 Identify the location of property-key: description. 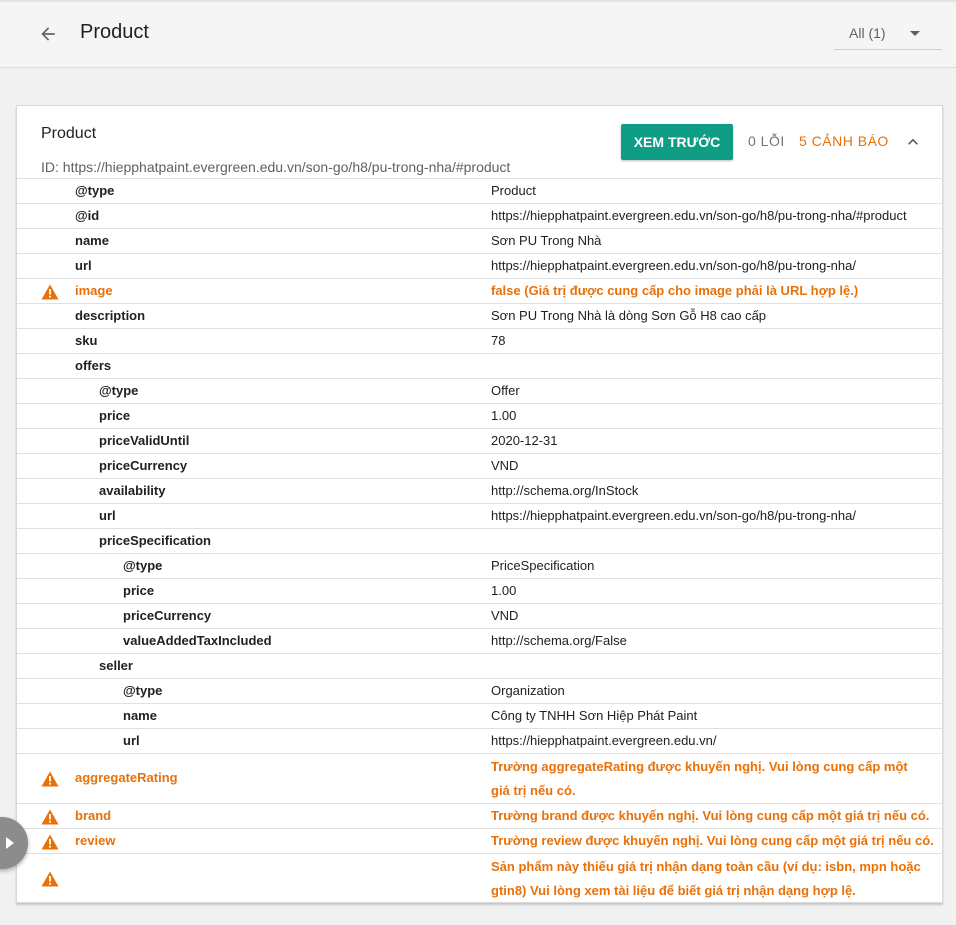
(110, 315).